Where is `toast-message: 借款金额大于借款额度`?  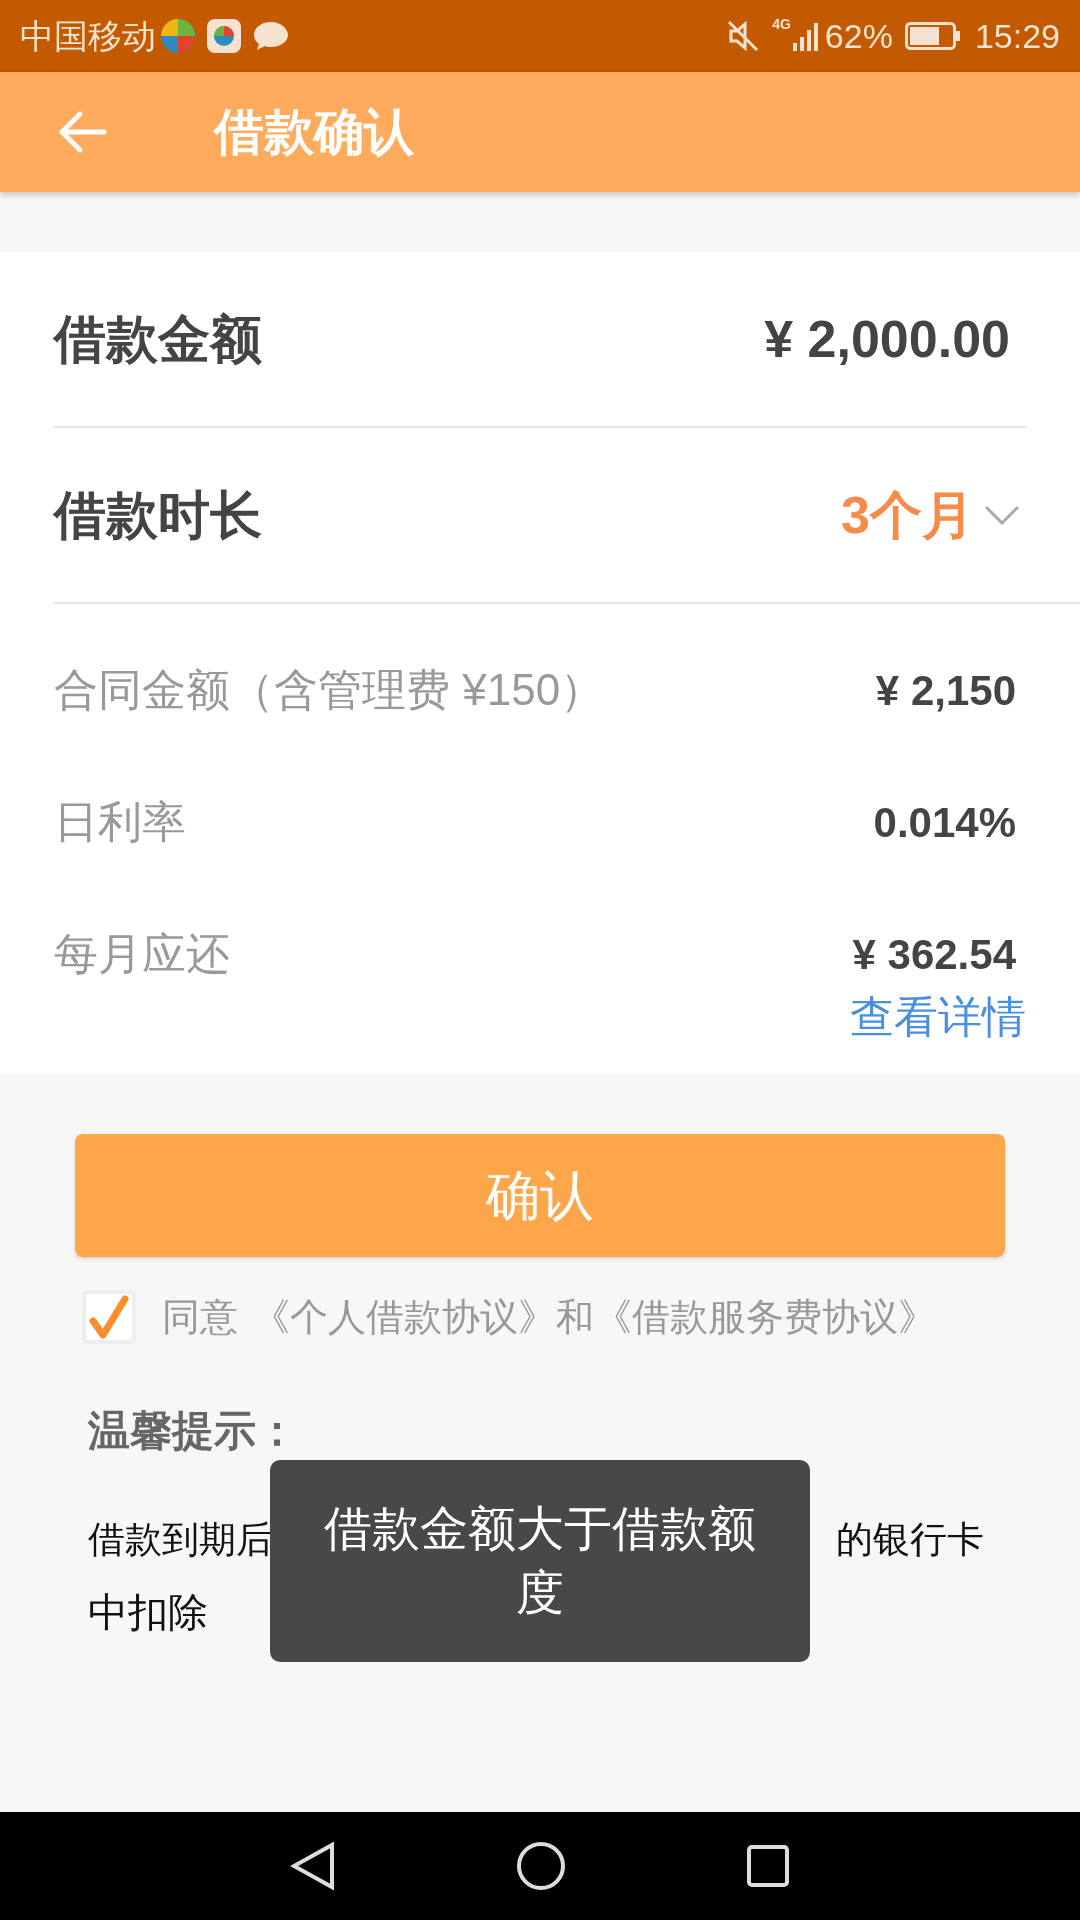
toast-message: 借款金额大于借款额度 is located at coordinates (540, 1561).